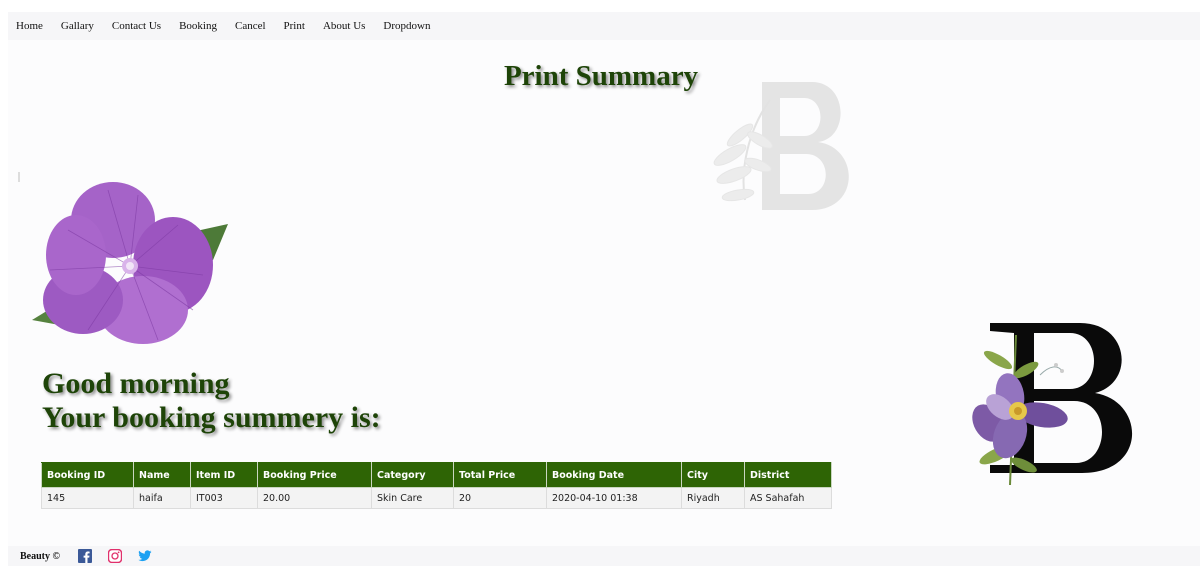 Image resolution: width=1202 pixels, height=566 pixels. I want to click on cell-item-id: IT003, so click(224, 498).